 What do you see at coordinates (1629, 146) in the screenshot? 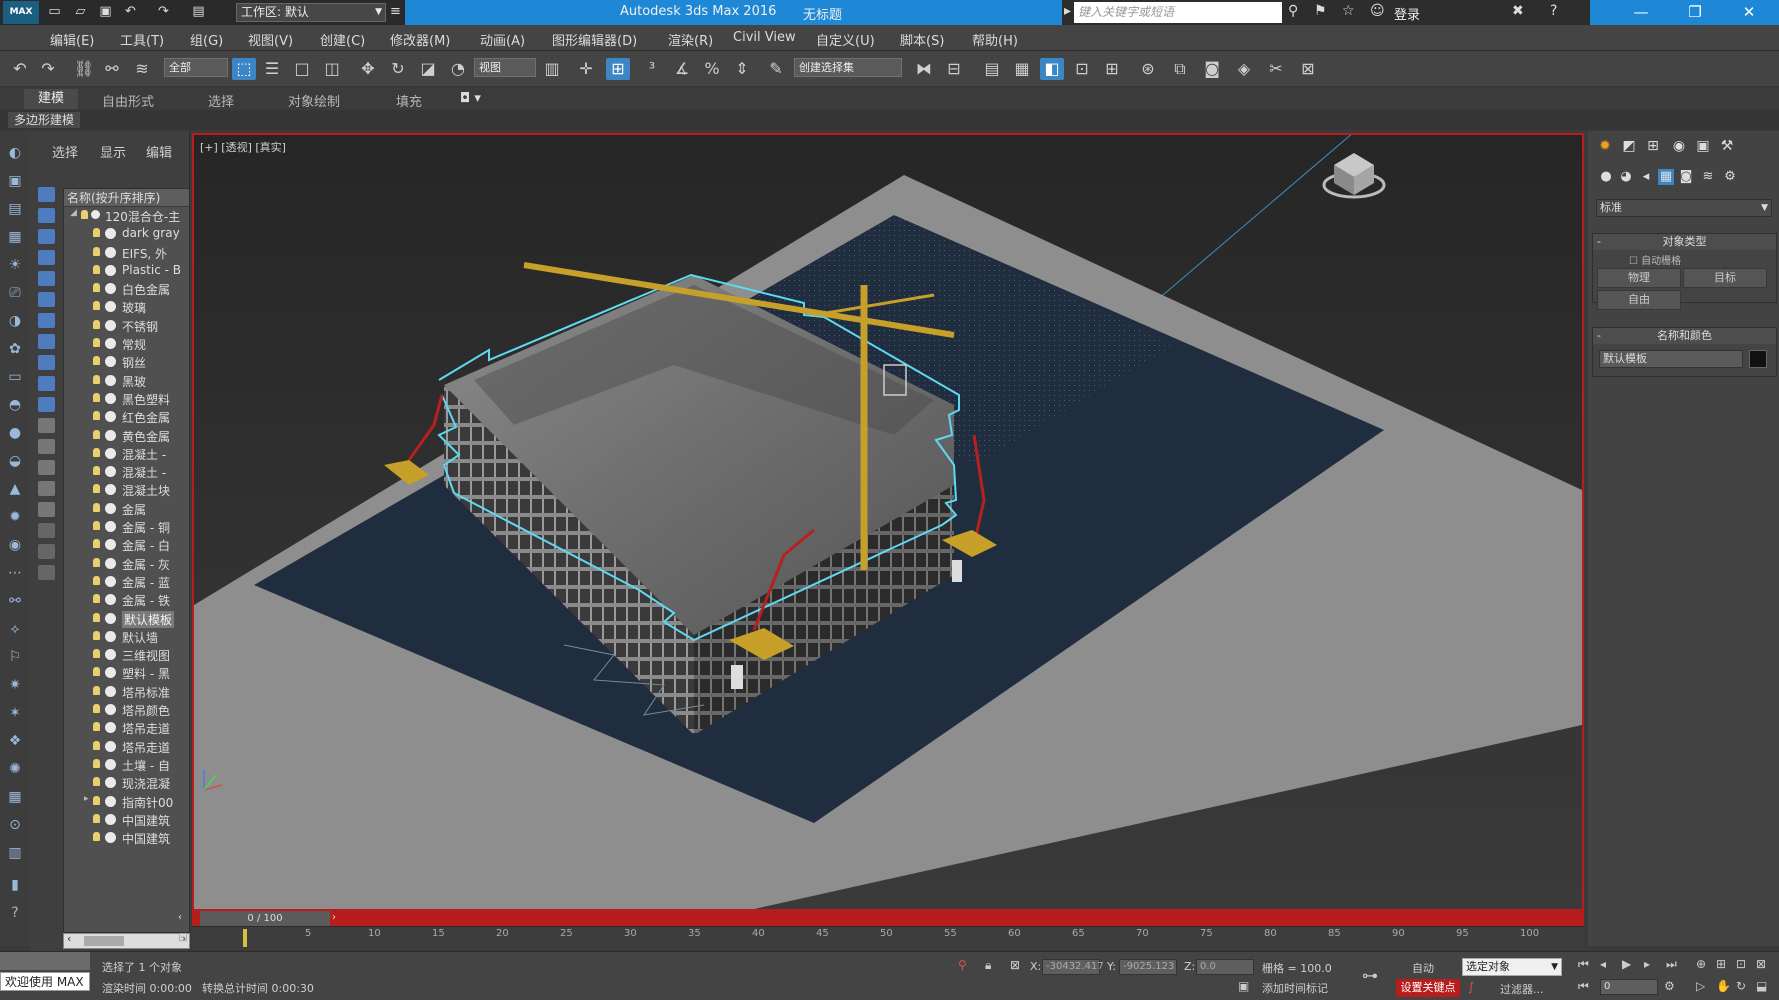
I see `modify-tab-icon: ◩` at bounding box center [1629, 146].